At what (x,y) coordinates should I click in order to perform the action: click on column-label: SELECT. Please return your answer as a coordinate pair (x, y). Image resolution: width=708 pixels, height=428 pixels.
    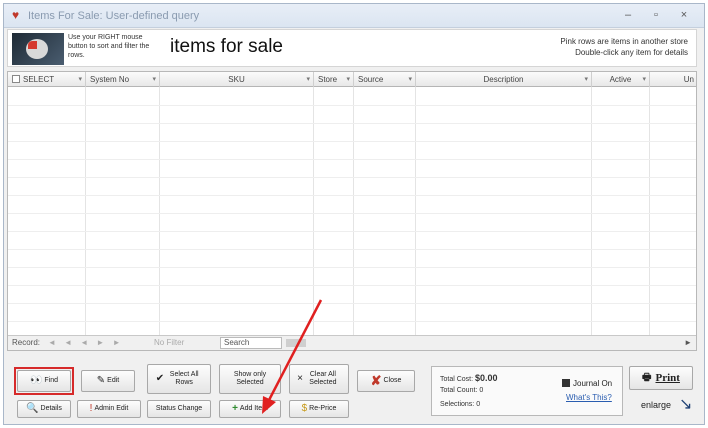
    Looking at the image, I should click on (39, 79).